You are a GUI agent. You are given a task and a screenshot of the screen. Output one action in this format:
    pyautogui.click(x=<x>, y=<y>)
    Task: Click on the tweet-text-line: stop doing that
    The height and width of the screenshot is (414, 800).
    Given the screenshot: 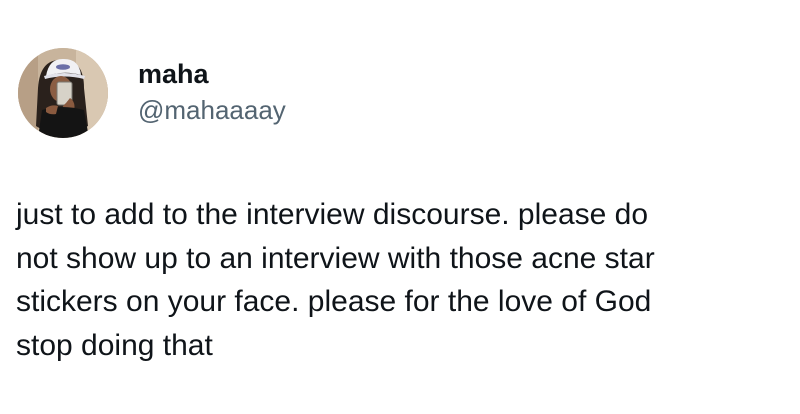 What is the action you would take?
    pyautogui.click(x=114, y=345)
    